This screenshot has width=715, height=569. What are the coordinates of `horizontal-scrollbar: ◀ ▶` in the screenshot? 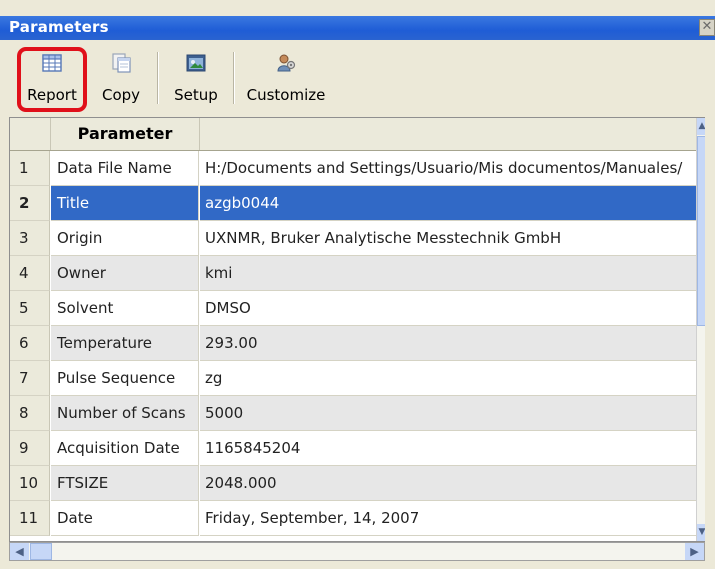 It's located at (357, 551).